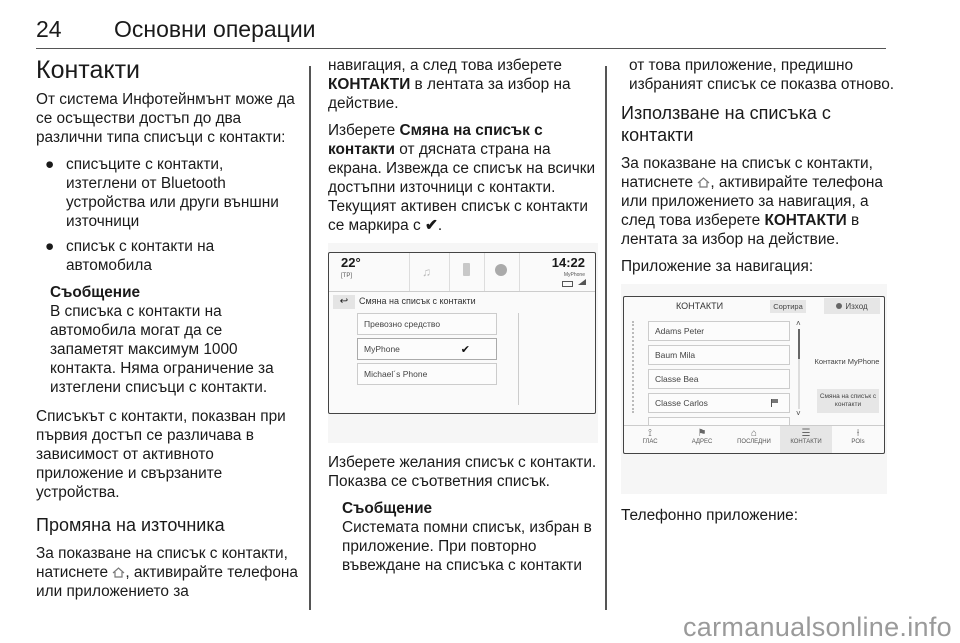  What do you see at coordinates (702, 439) in the screenshot?
I see `tab-address: ⚑ АДРЕС` at bounding box center [702, 439].